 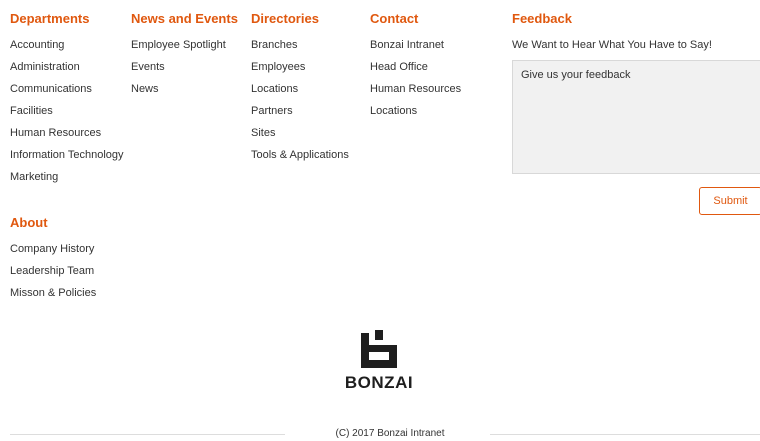 I want to click on submit-button: Submit, so click(x=729, y=201).